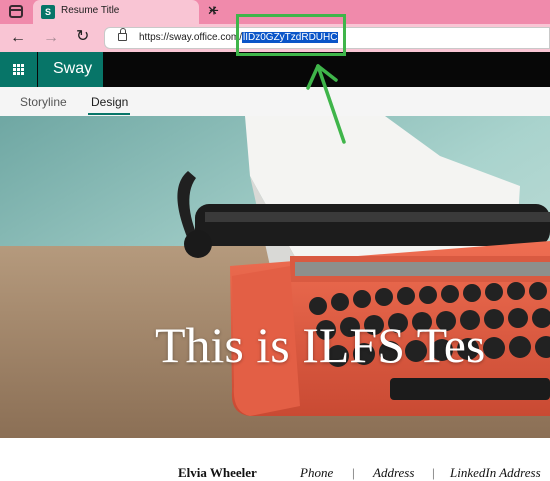  Describe the element at coordinates (122, 34) in the screenshot. I see `lock-icon` at that location.